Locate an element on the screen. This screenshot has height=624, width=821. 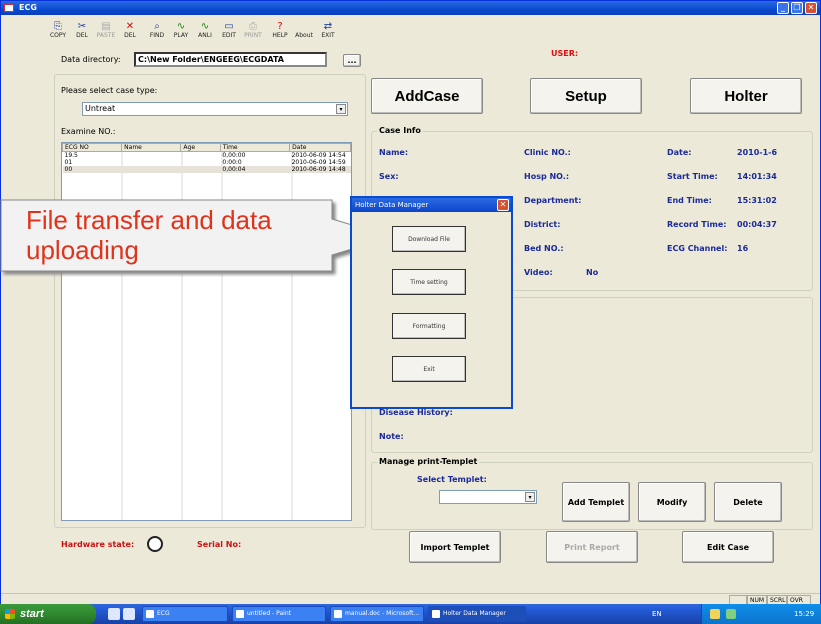
setup-button: Setup is located at coordinates (586, 96).